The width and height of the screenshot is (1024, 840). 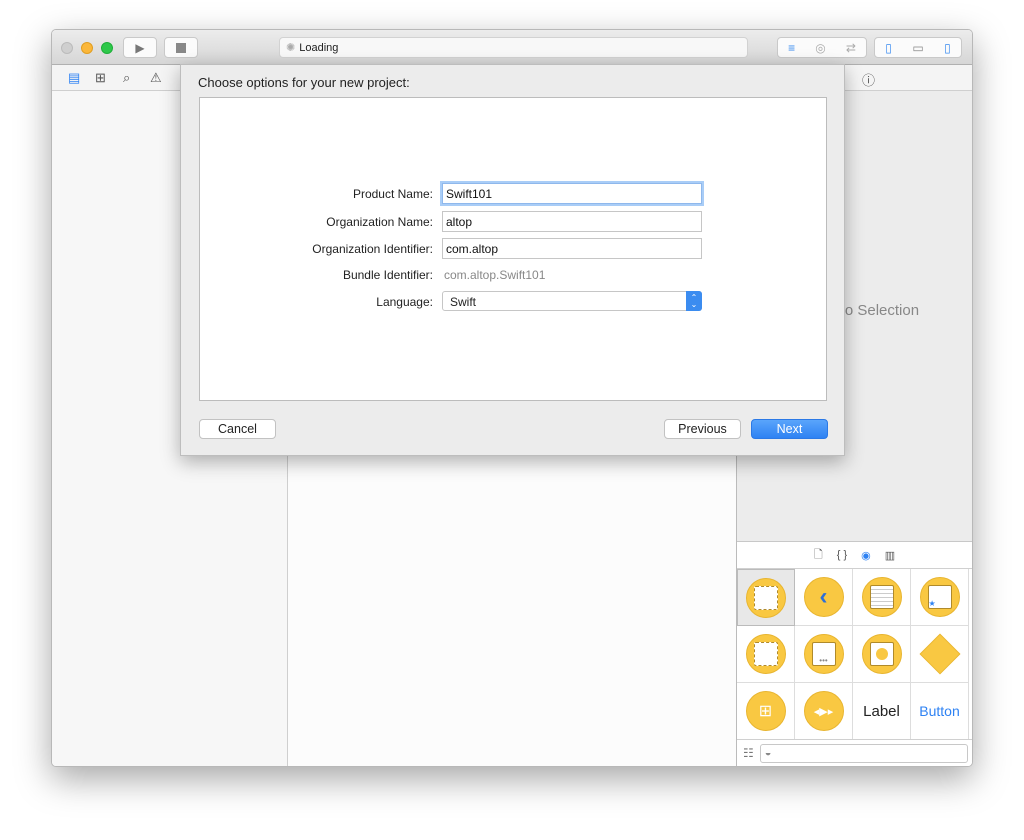 I want to click on product-name-field: Swift101, so click(x=572, y=193).